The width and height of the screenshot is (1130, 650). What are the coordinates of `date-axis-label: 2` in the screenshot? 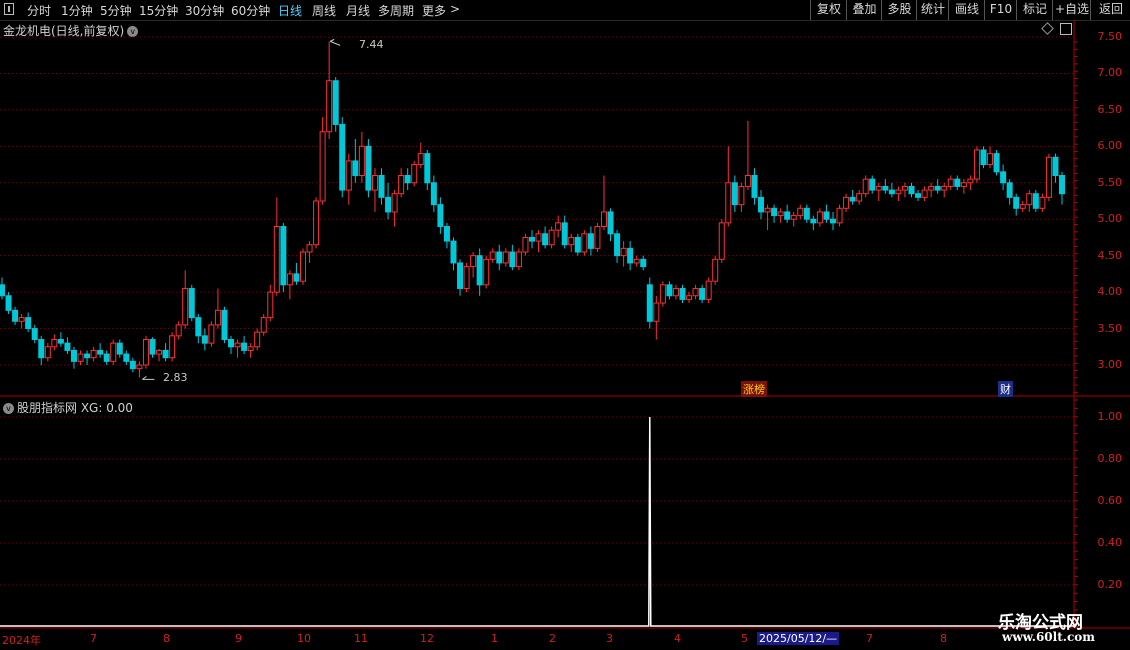 It's located at (552, 638).